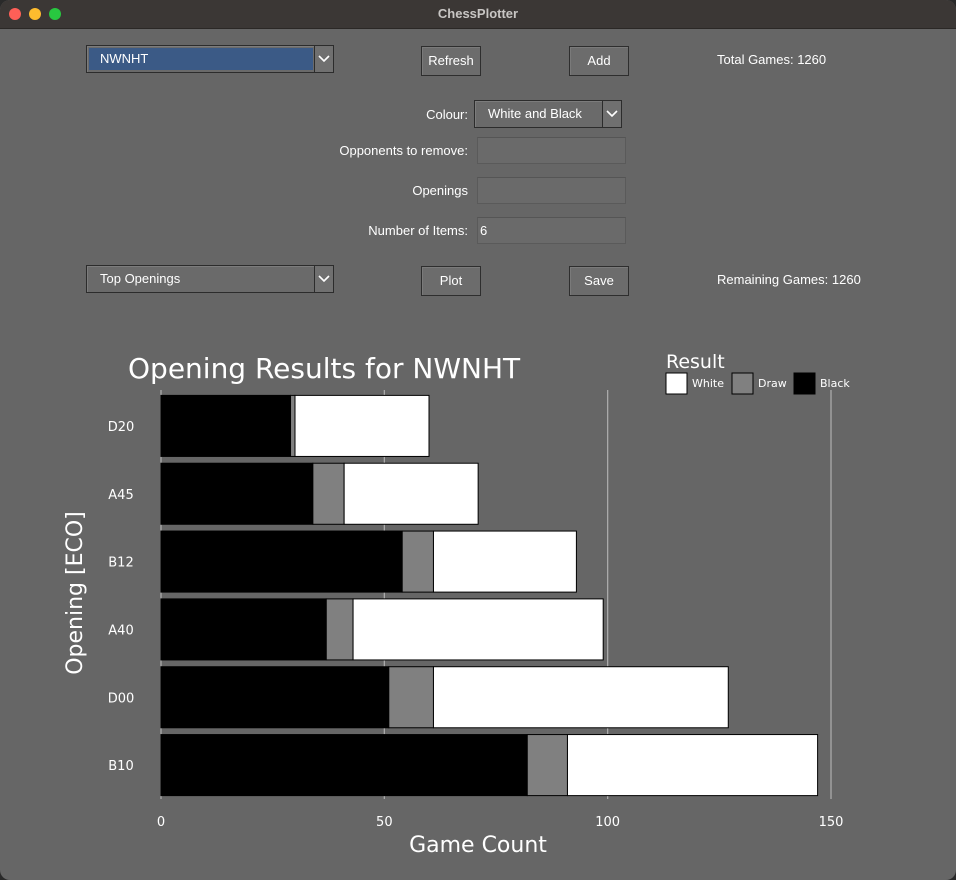 This screenshot has width=956, height=880. I want to click on y-axis-label: Opening [ECO], so click(75, 593).